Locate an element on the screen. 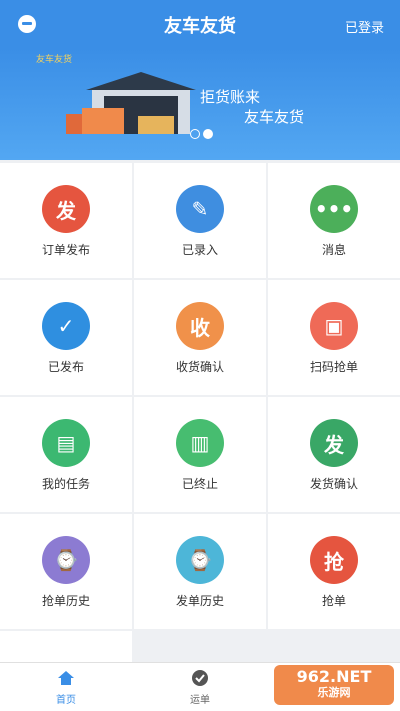 The width and height of the screenshot is (400, 711). grid-item-label: 已发布 is located at coordinates (65, 367).